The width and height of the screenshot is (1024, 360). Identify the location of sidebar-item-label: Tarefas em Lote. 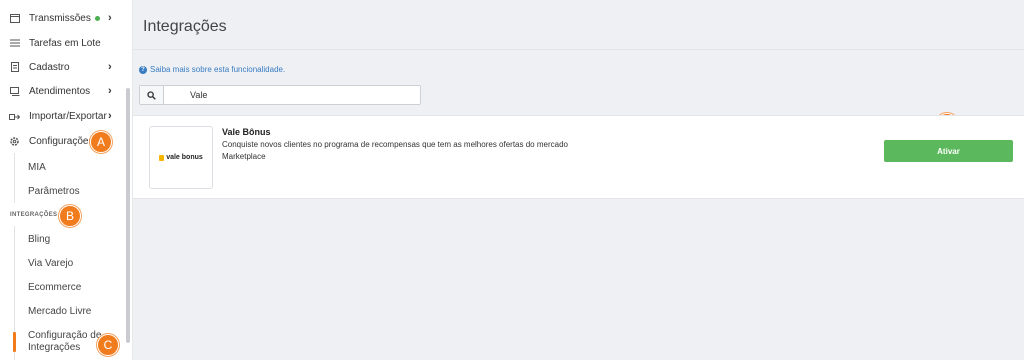
(65, 43).